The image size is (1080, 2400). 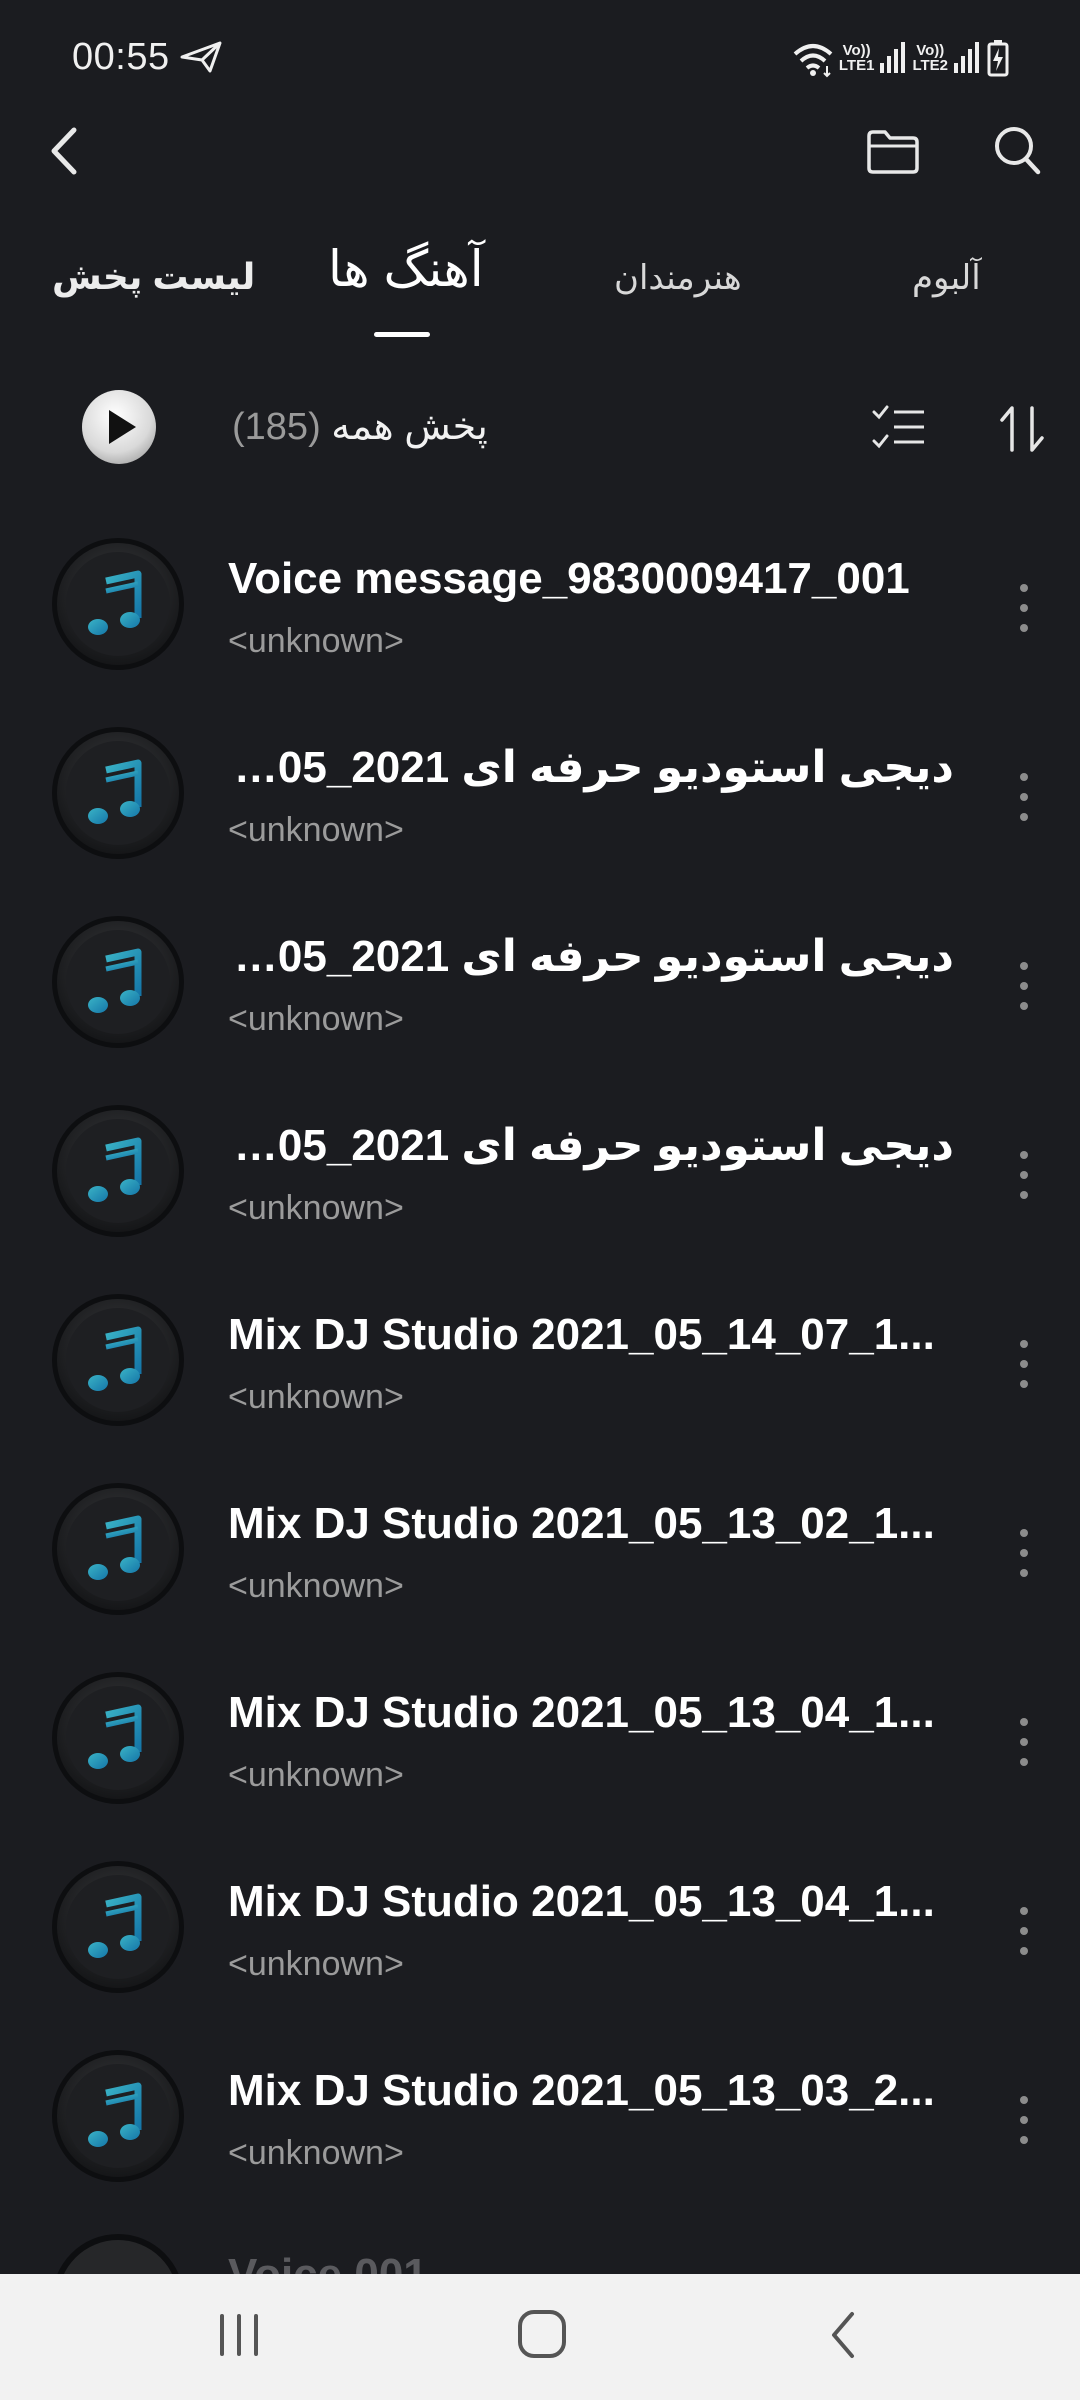 What do you see at coordinates (856, 58) in the screenshot?
I see `lte1-indicator: Vo)) LTE1` at bounding box center [856, 58].